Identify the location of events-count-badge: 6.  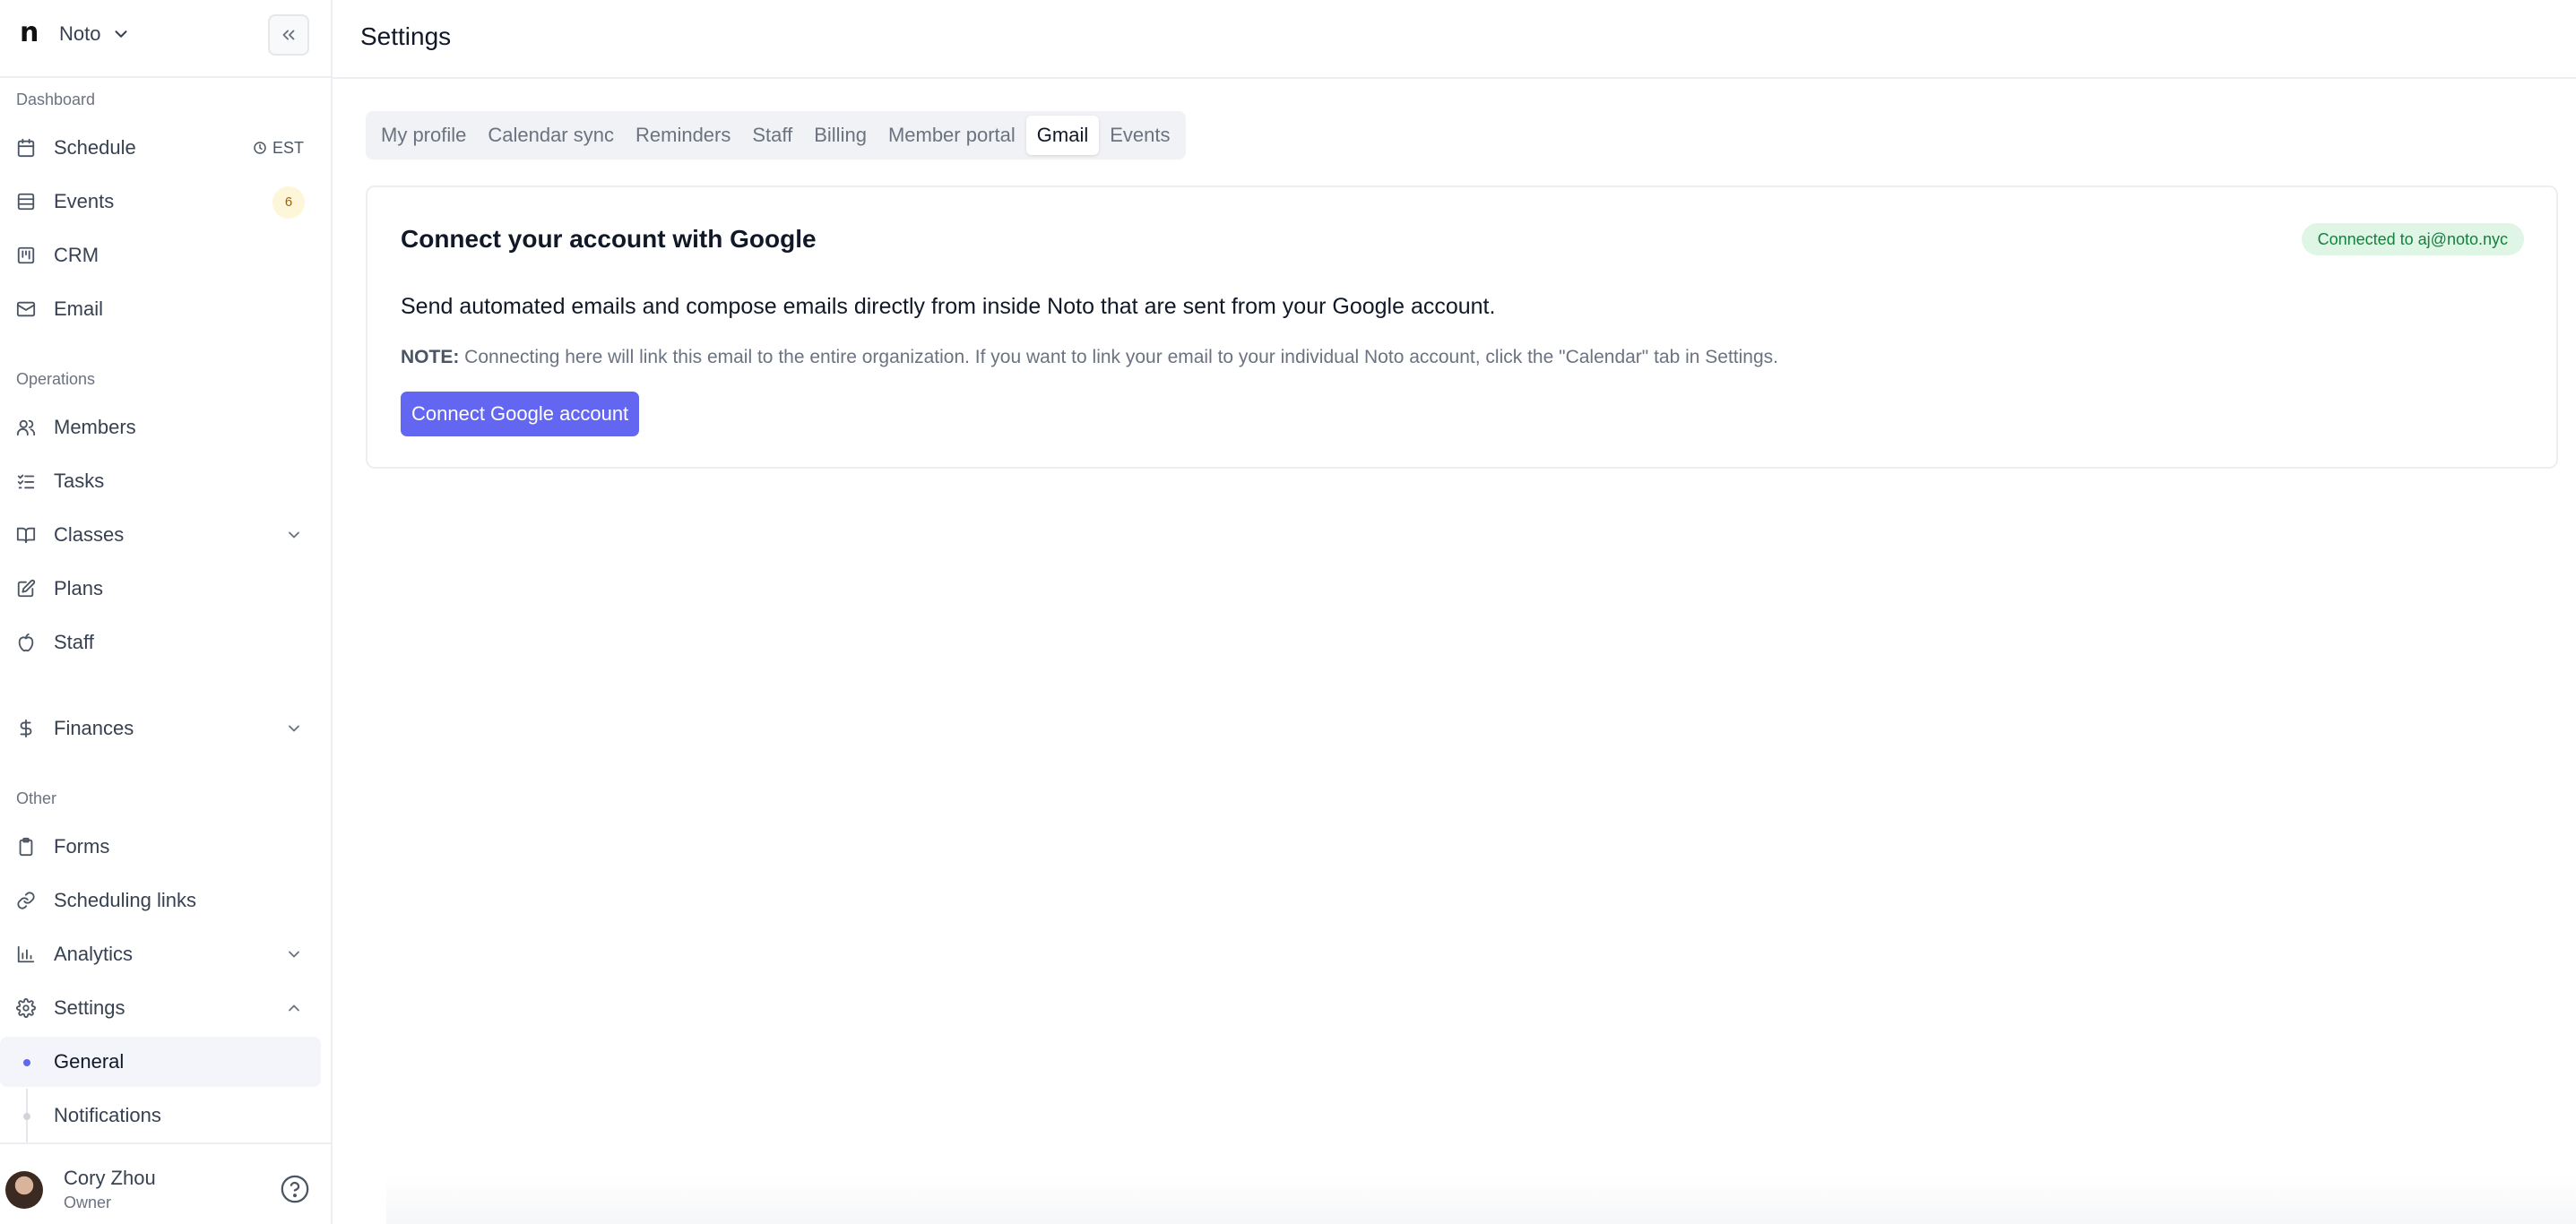
(288, 202).